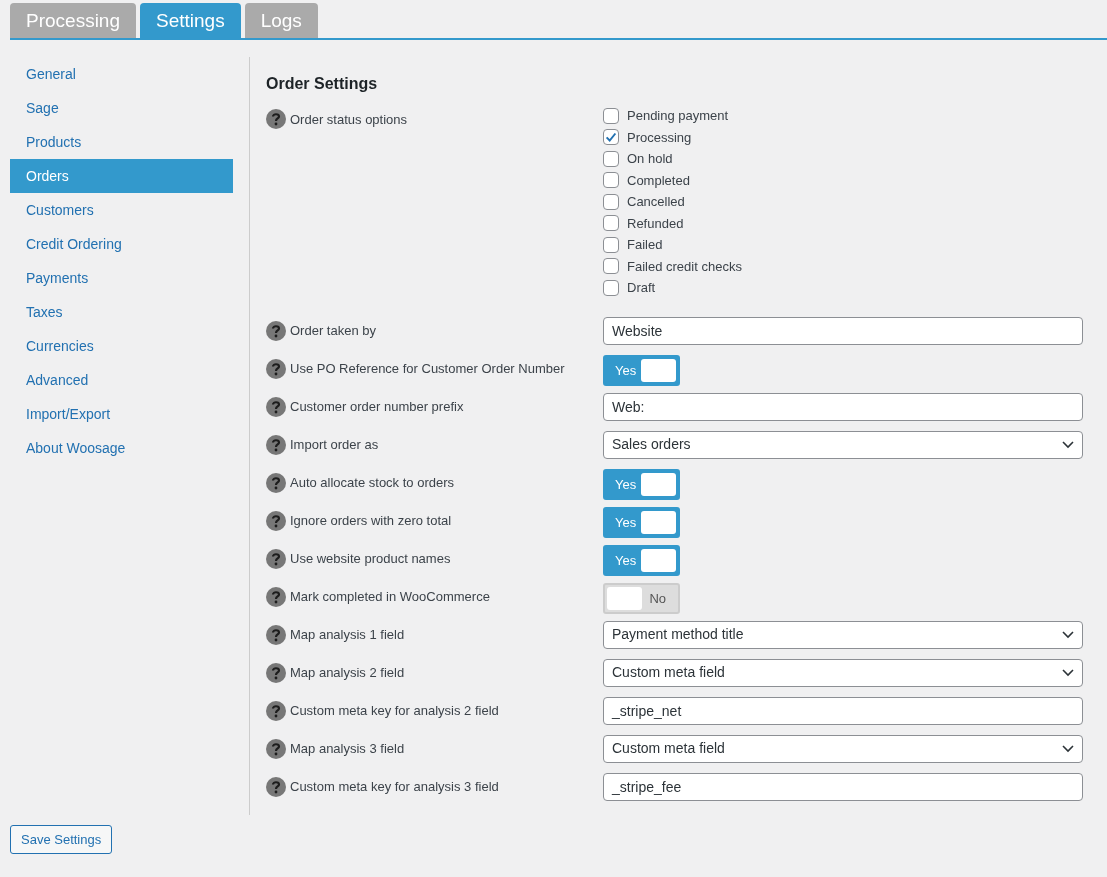 Image resolution: width=1107 pixels, height=877 pixels. What do you see at coordinates (843, 330) in the screenshot?
I see `text-field: Website` at bounding box center [843, 330].